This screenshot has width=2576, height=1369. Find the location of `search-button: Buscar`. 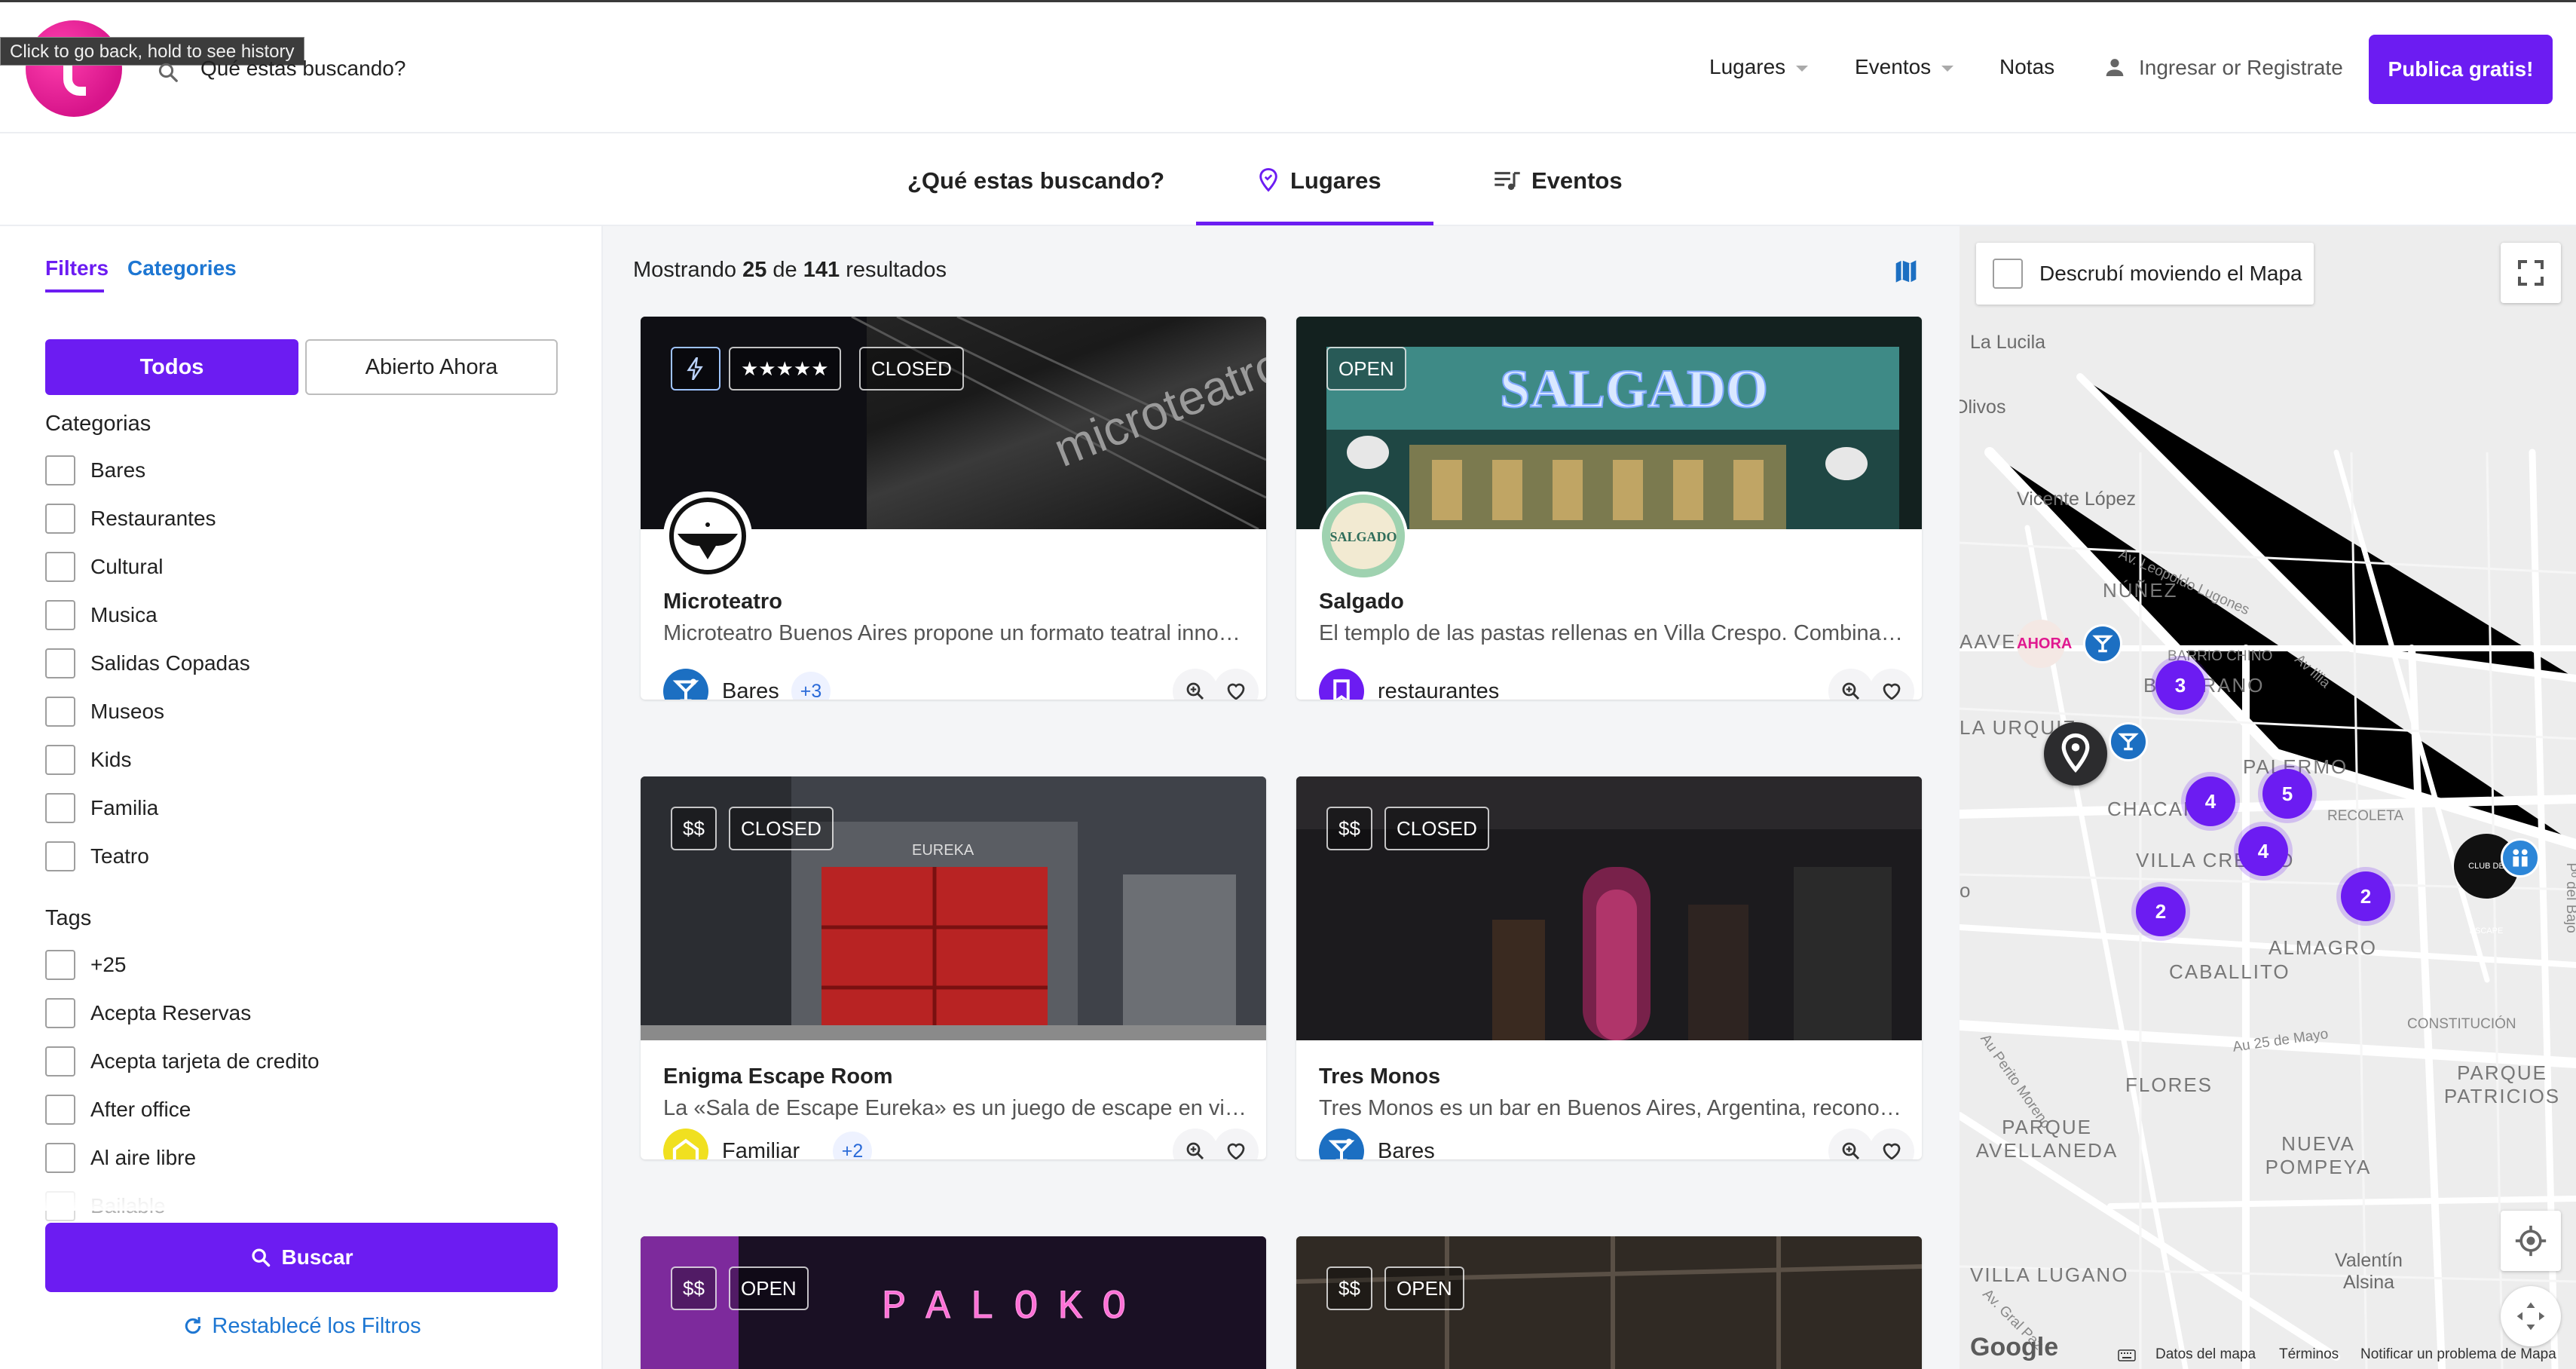

search-button: Buscar is located at coordinates (302, 1257).